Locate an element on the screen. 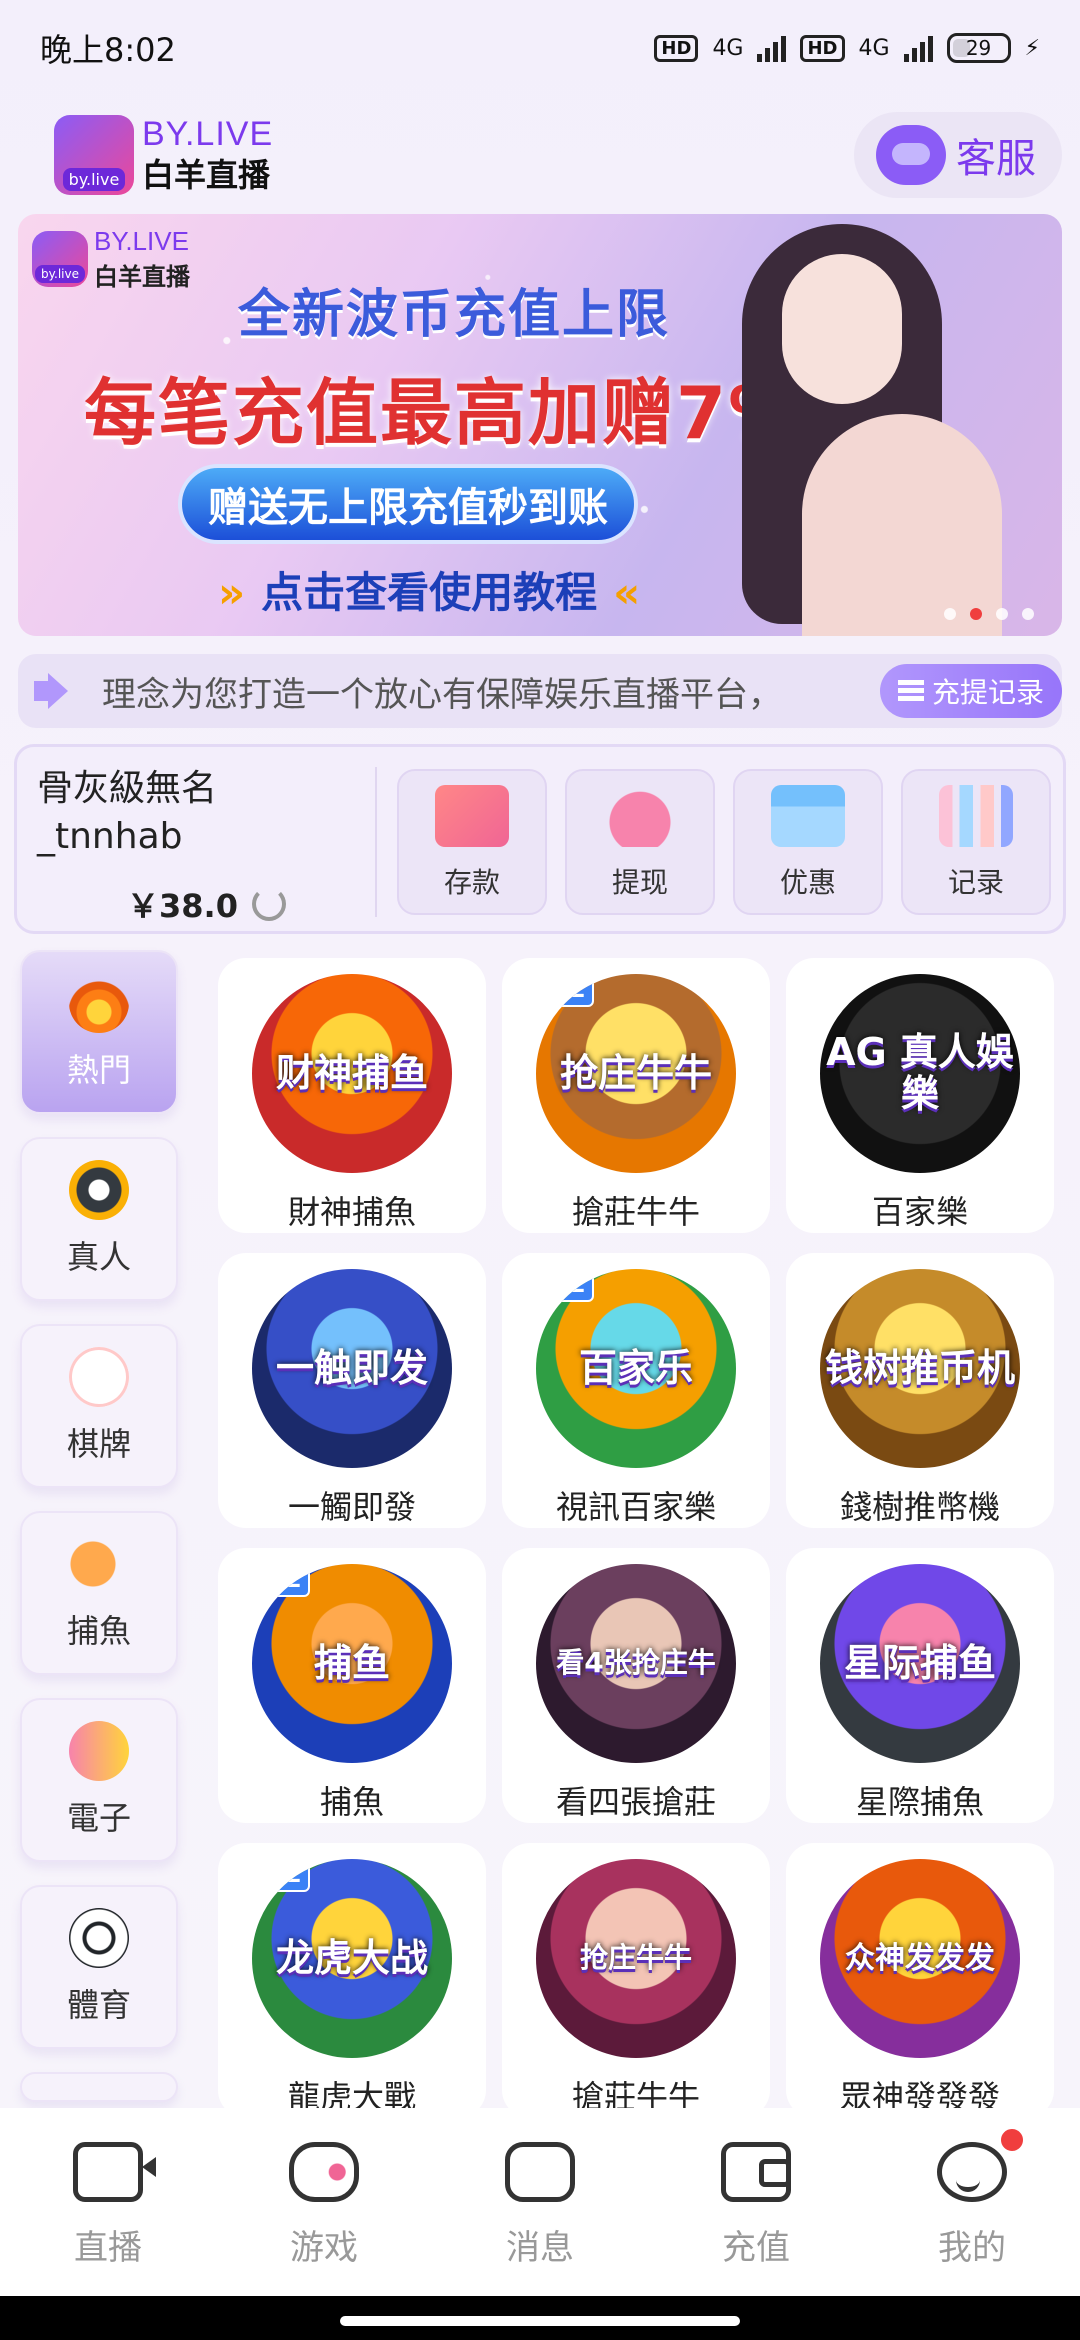  banner-logo-chinese: 白羊直播 is located at coordinates (142, 277).